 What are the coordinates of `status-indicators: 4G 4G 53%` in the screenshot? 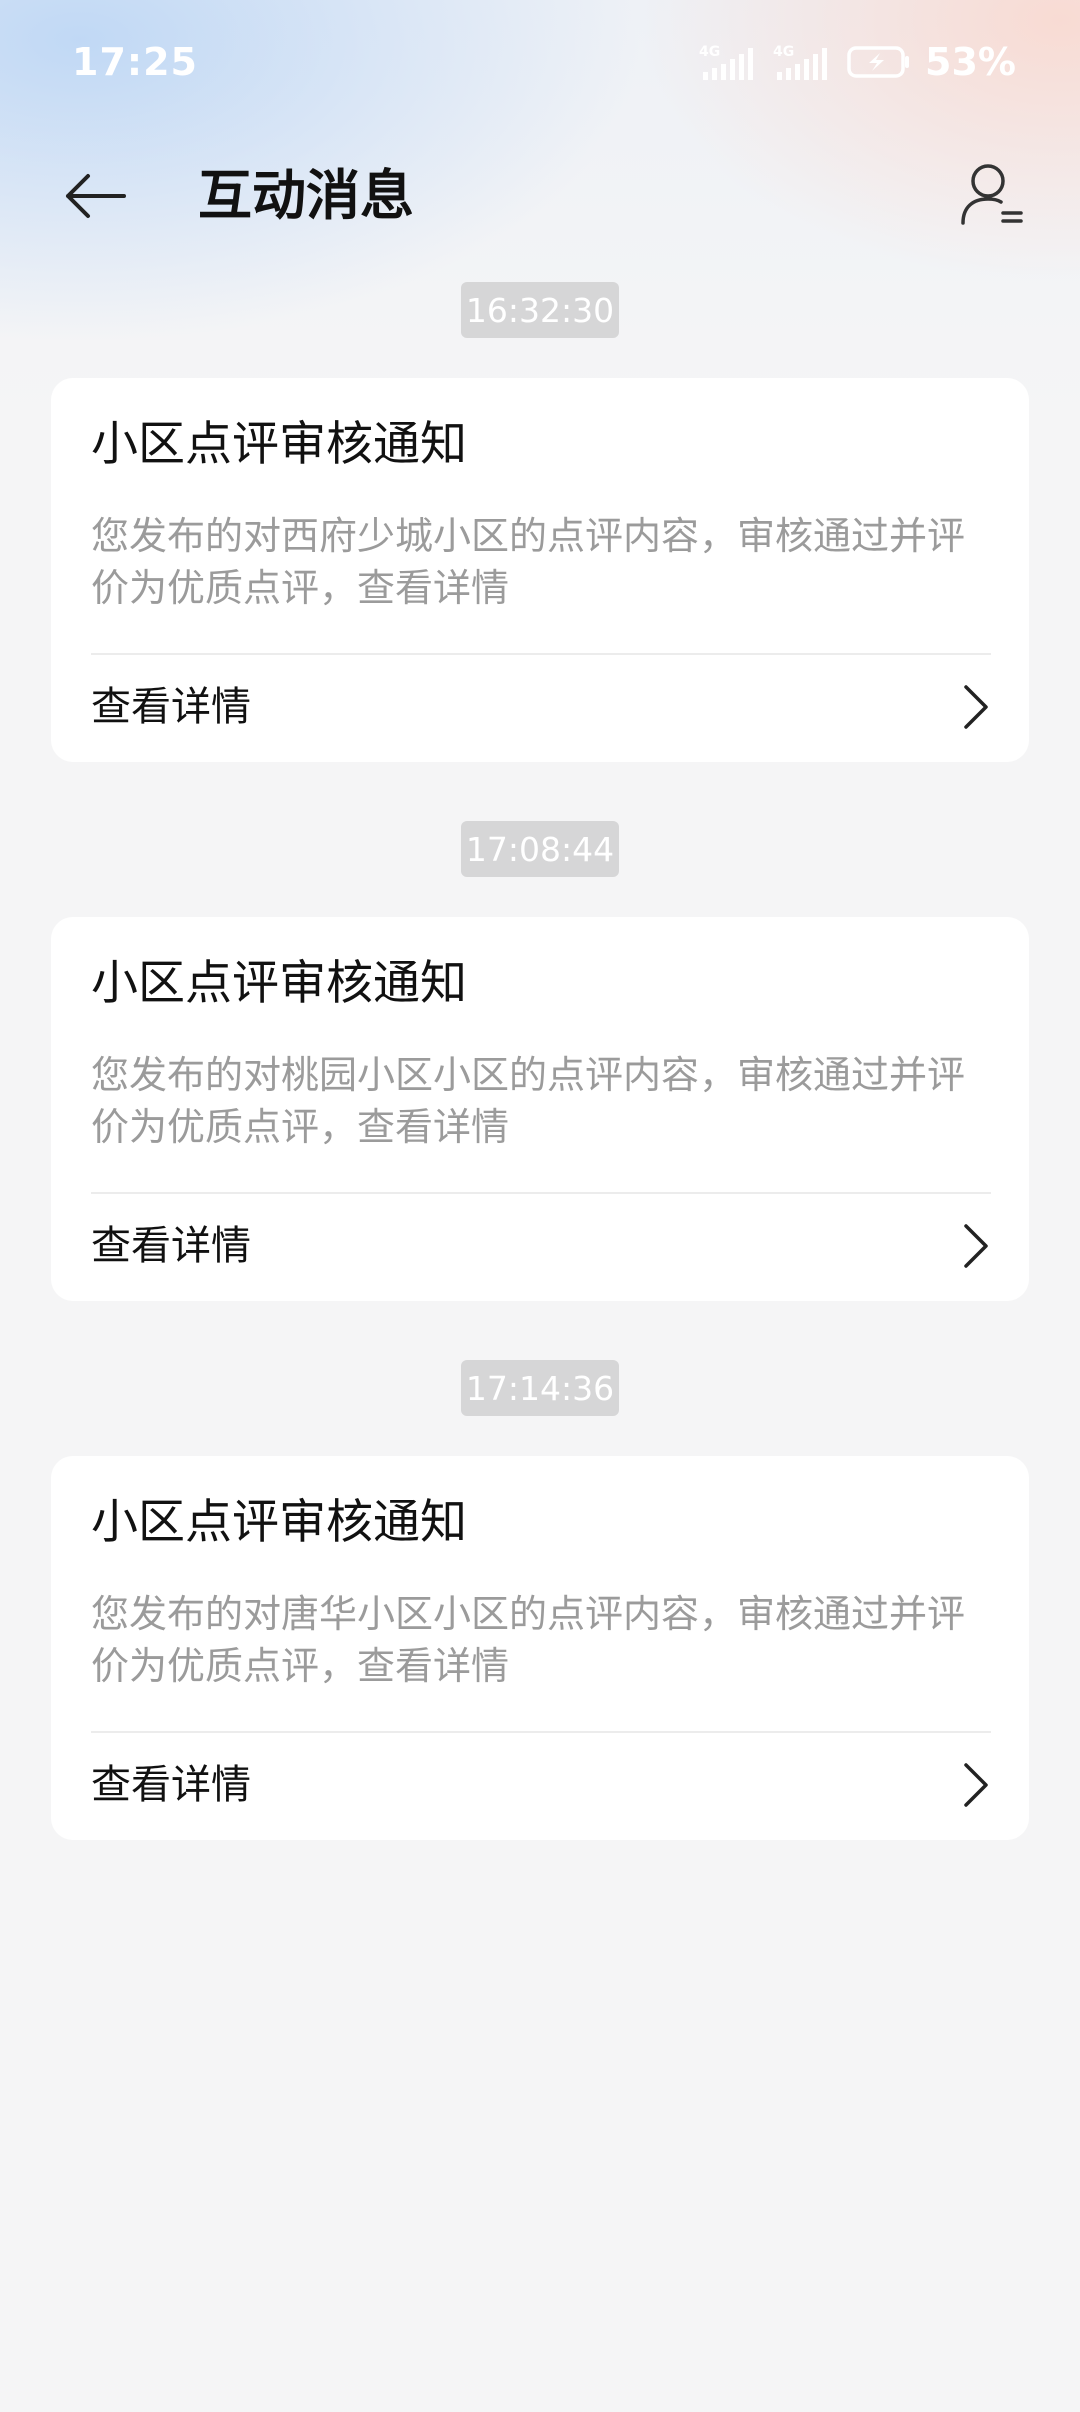 It's located at (857, 62).